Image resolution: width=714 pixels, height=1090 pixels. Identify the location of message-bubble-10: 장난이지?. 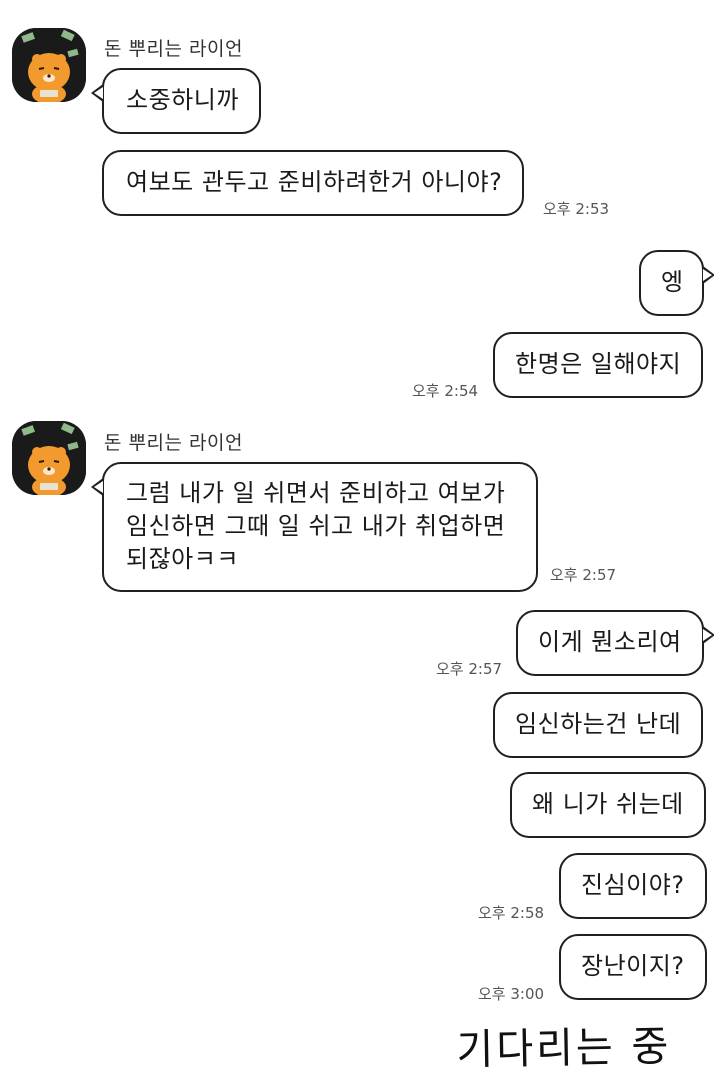
(633, 967).